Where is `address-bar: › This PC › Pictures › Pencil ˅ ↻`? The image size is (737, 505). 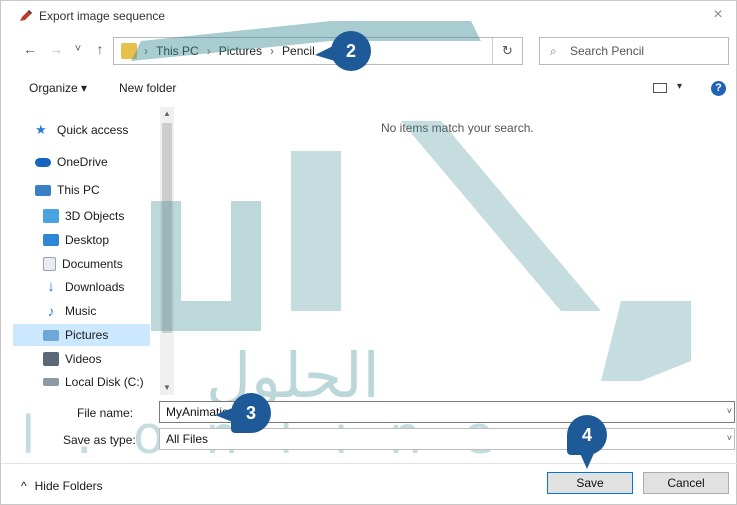
address-bar: › This PC › Pictures › Pencil ˅ ↻ is located at coordinates (347, 51).